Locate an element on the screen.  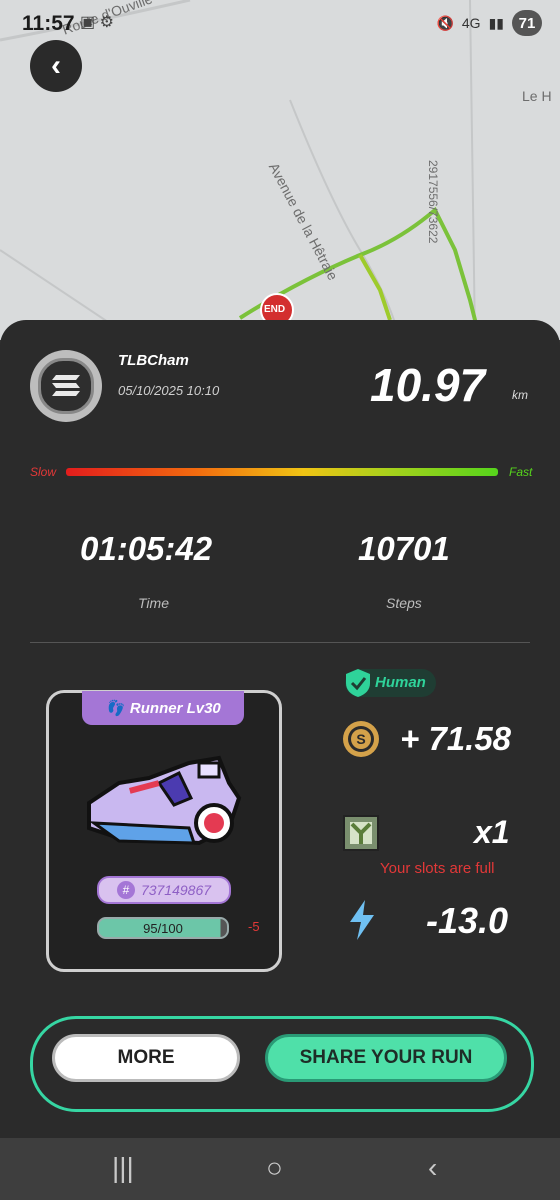
svg-text: S is located at coordinates (360, 739).